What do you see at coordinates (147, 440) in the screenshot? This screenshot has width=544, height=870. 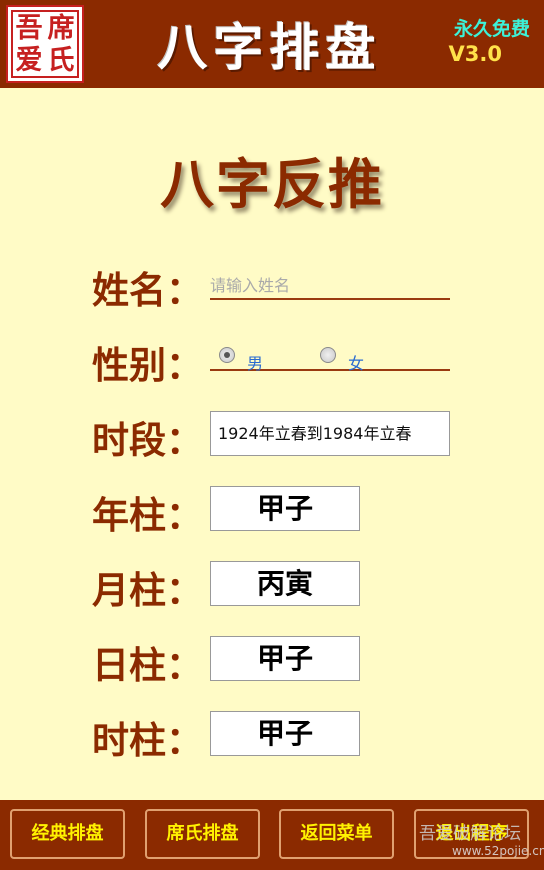 I see `period-label: 时段：` at bounding box center [147, 440].